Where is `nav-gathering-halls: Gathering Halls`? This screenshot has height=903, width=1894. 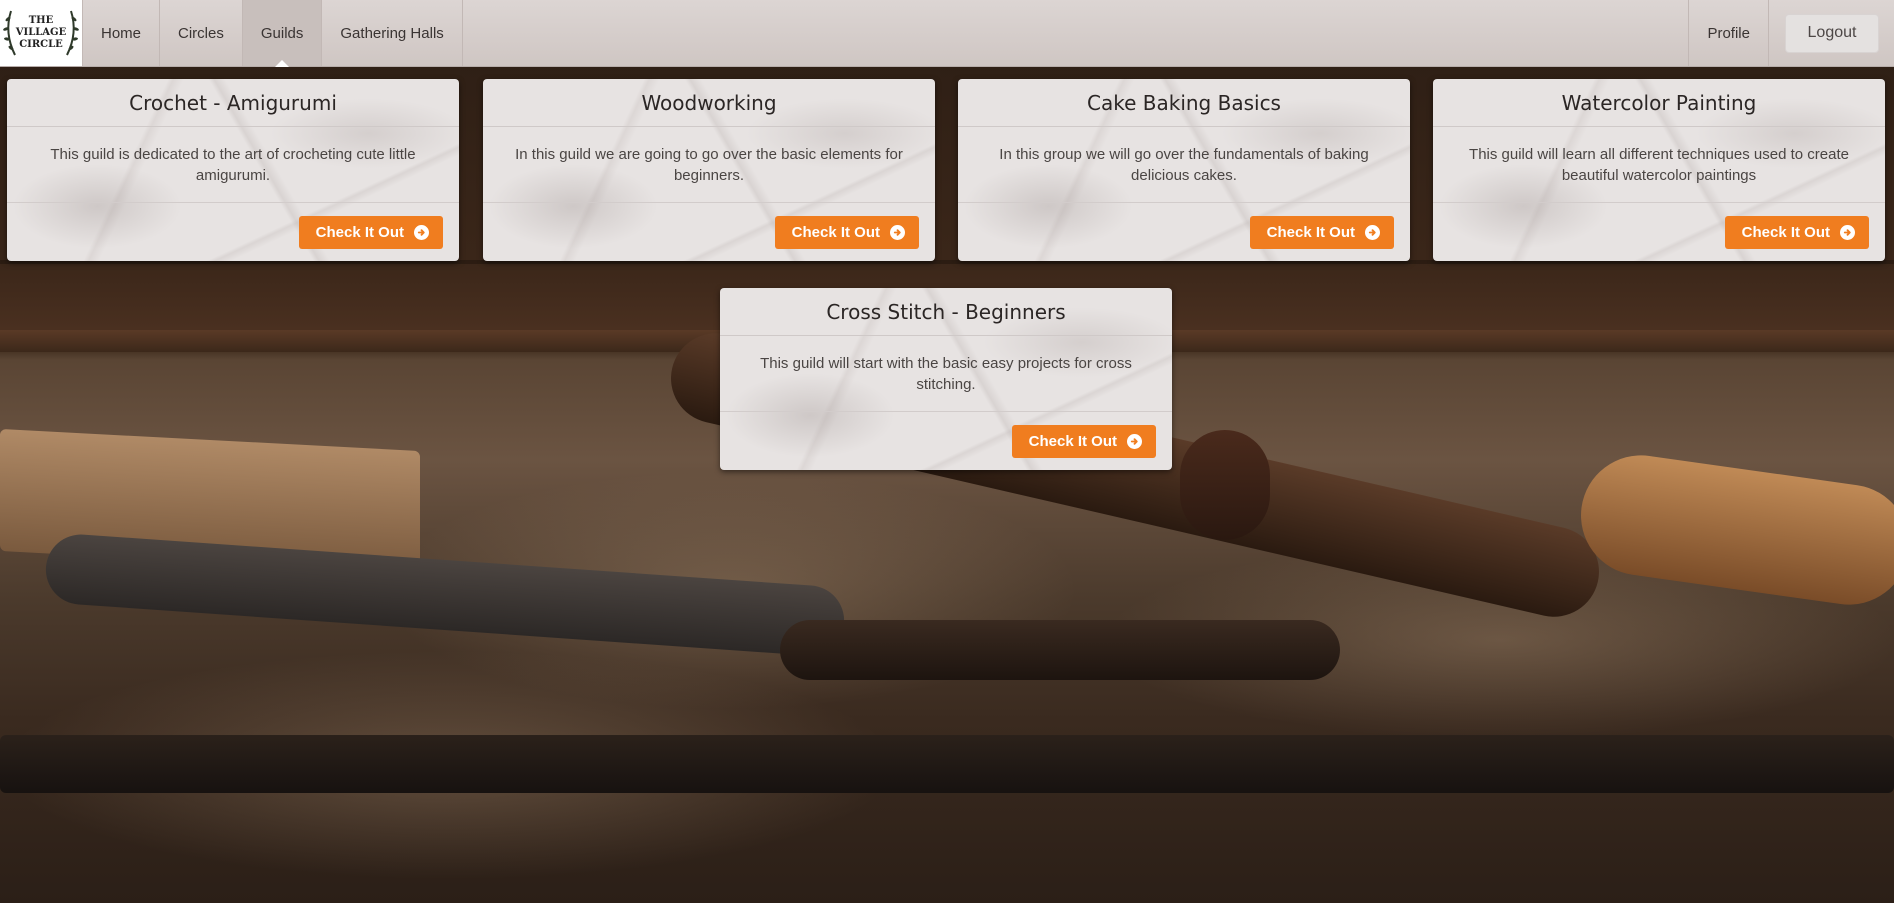
nav-gathering-halls: Gathering Halls is located at coordinates (392, 33).